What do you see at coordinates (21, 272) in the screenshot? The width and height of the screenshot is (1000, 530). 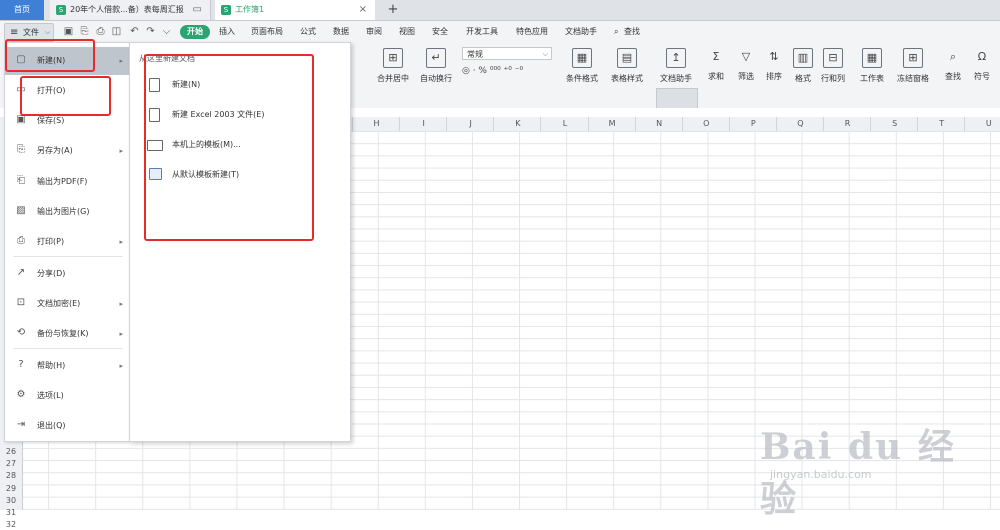 I see `share-icon: ↗` at bounding box center [21, 272].